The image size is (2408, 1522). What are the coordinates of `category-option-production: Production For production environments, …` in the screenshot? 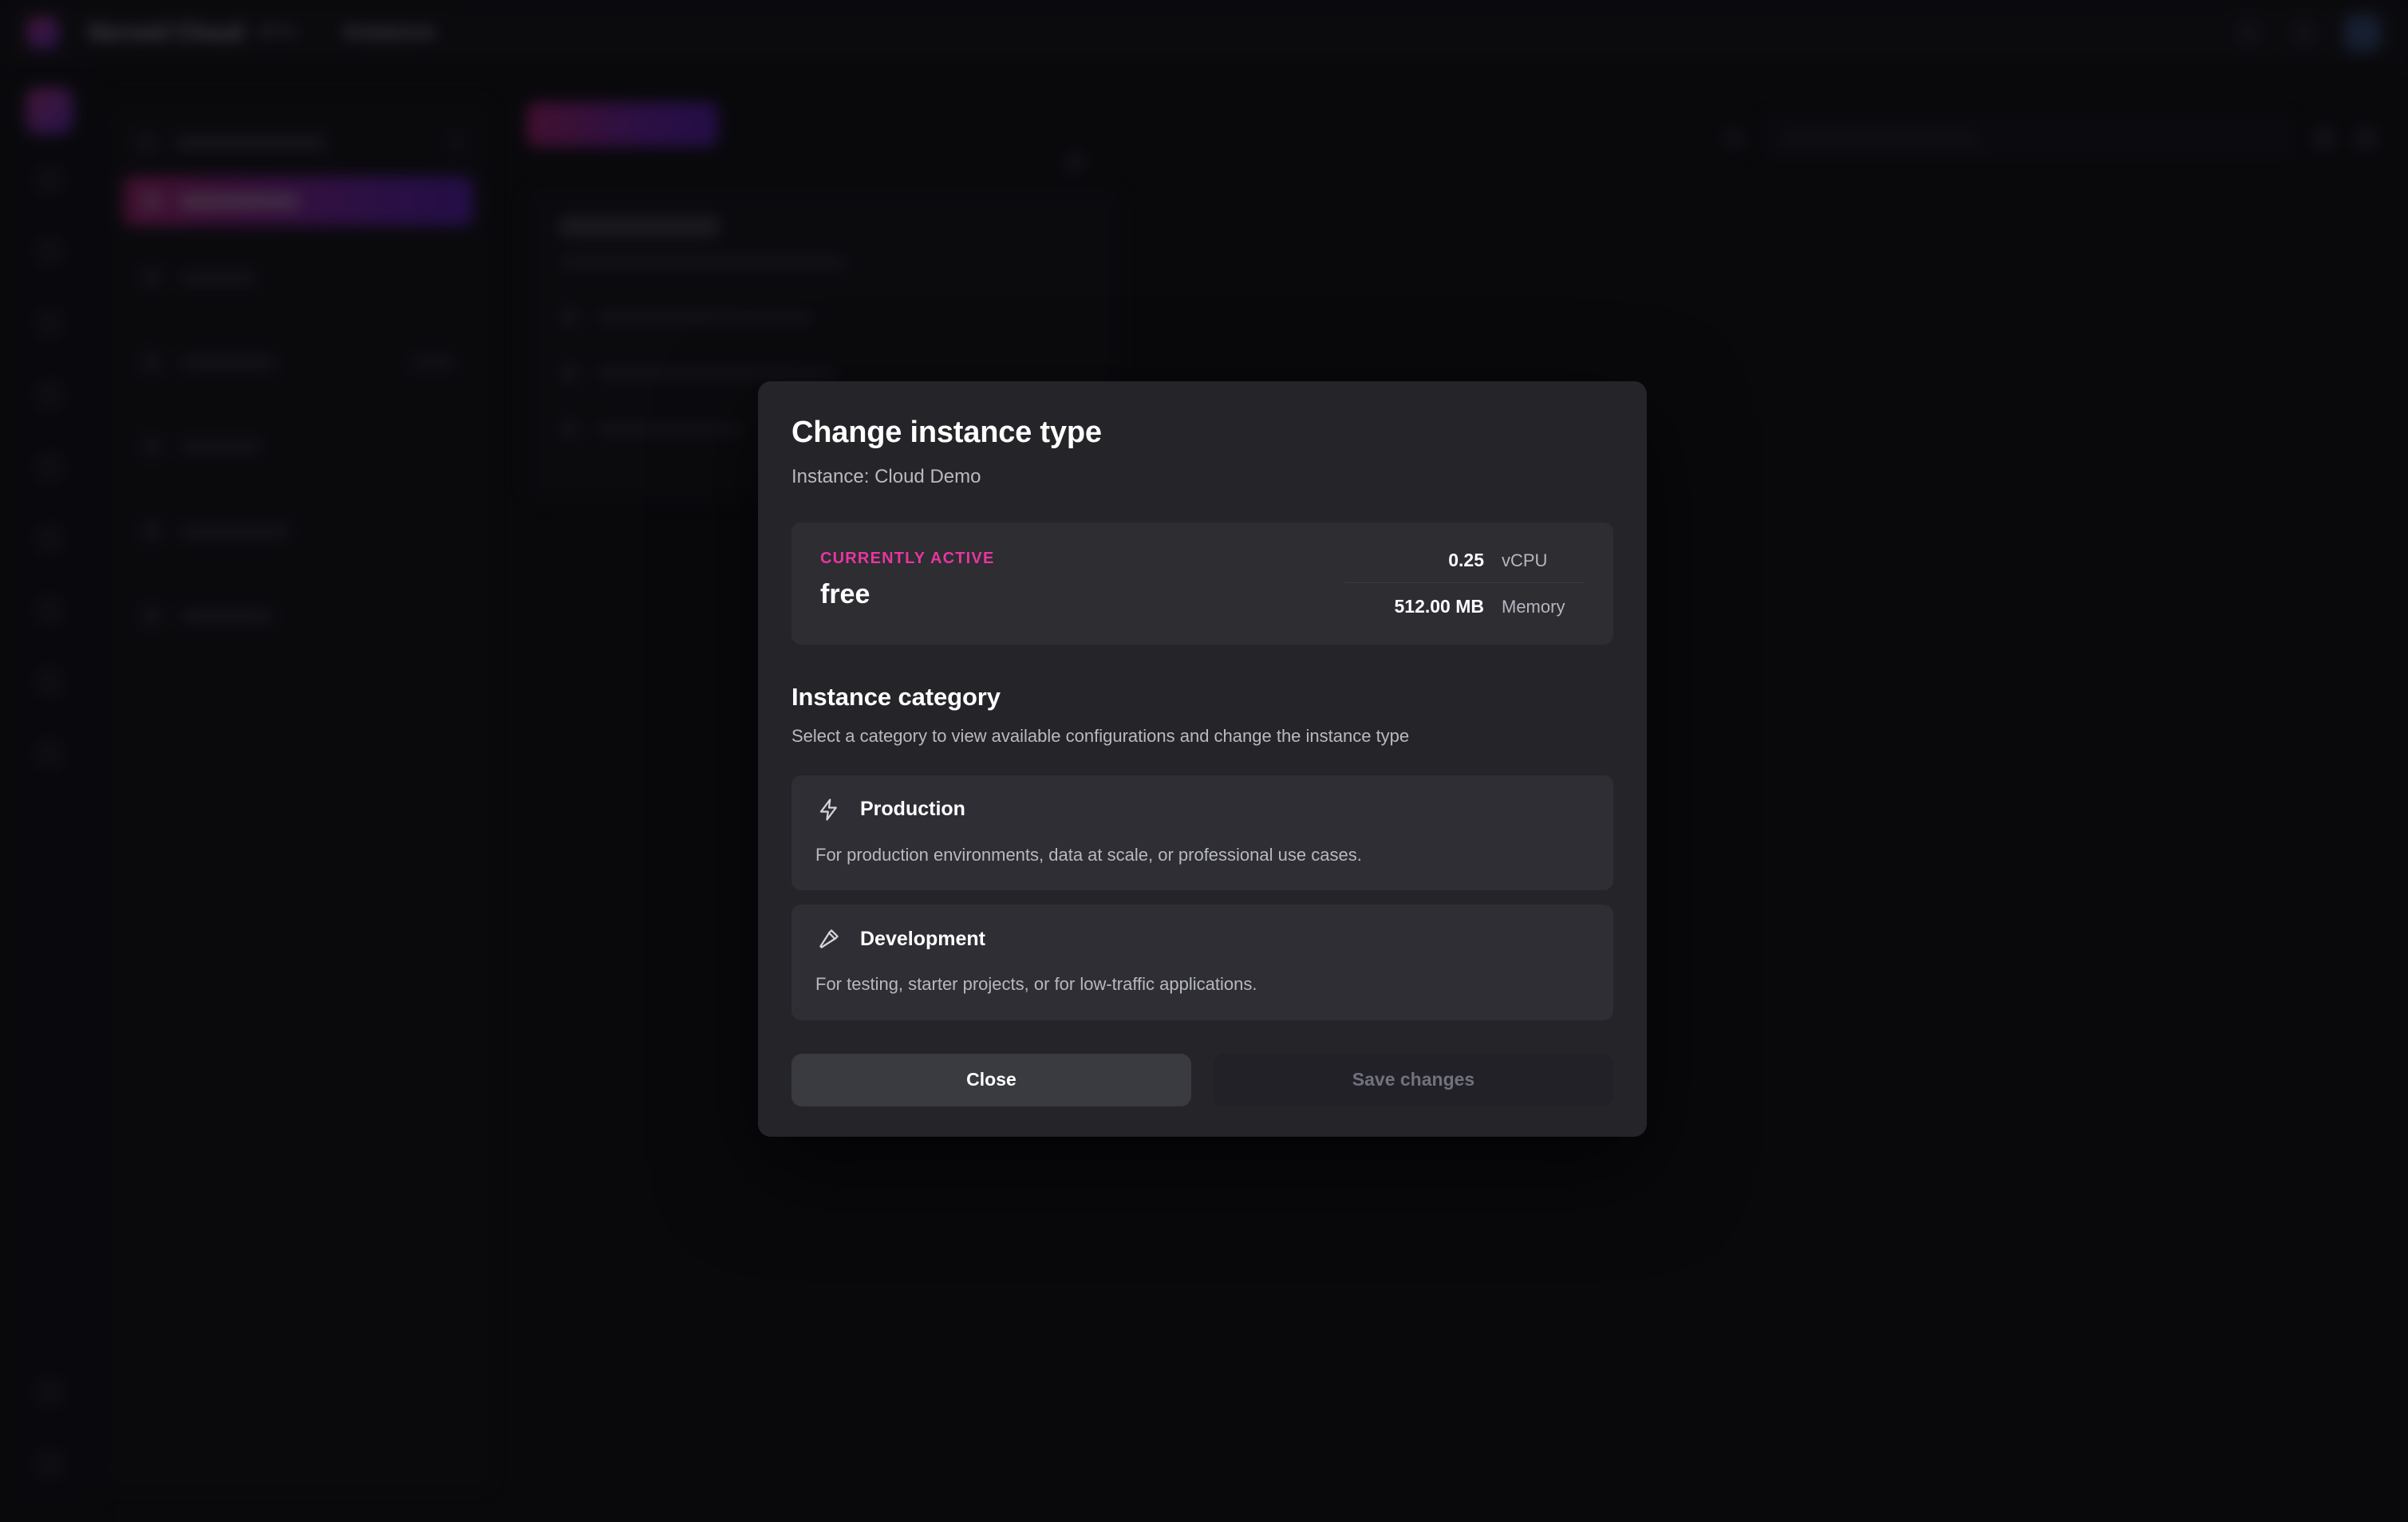 It's located at (1202, 833).